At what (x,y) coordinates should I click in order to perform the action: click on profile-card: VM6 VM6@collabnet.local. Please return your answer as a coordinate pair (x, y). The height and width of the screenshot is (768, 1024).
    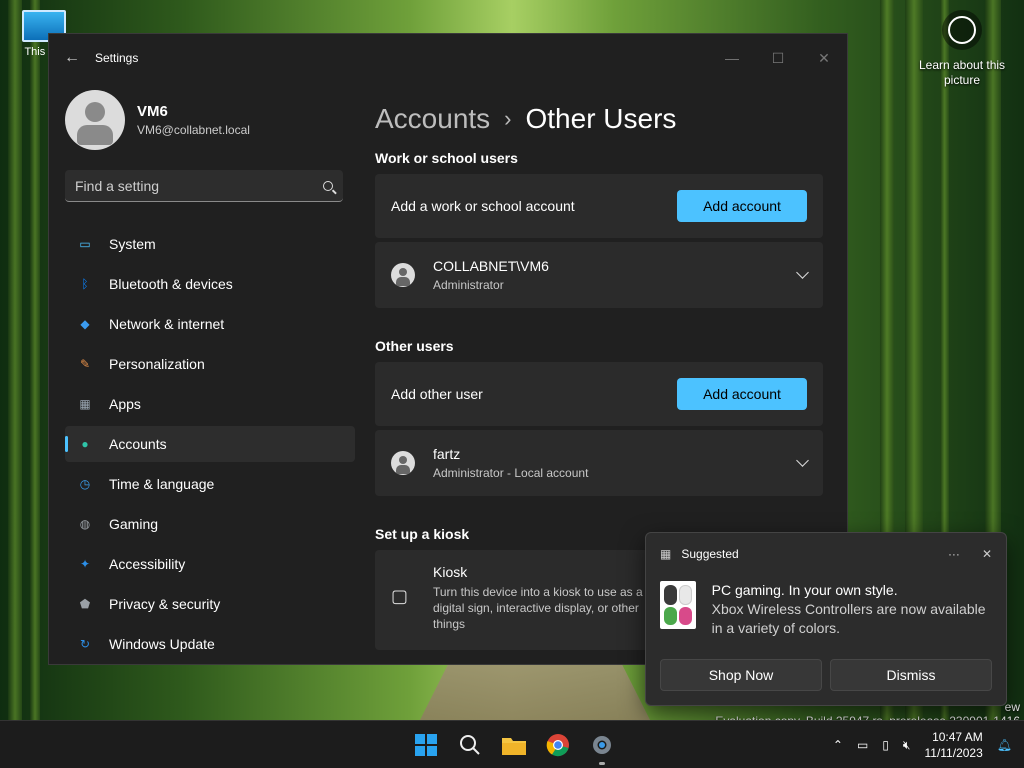
    Looking at the image, I should click on (204, 126).